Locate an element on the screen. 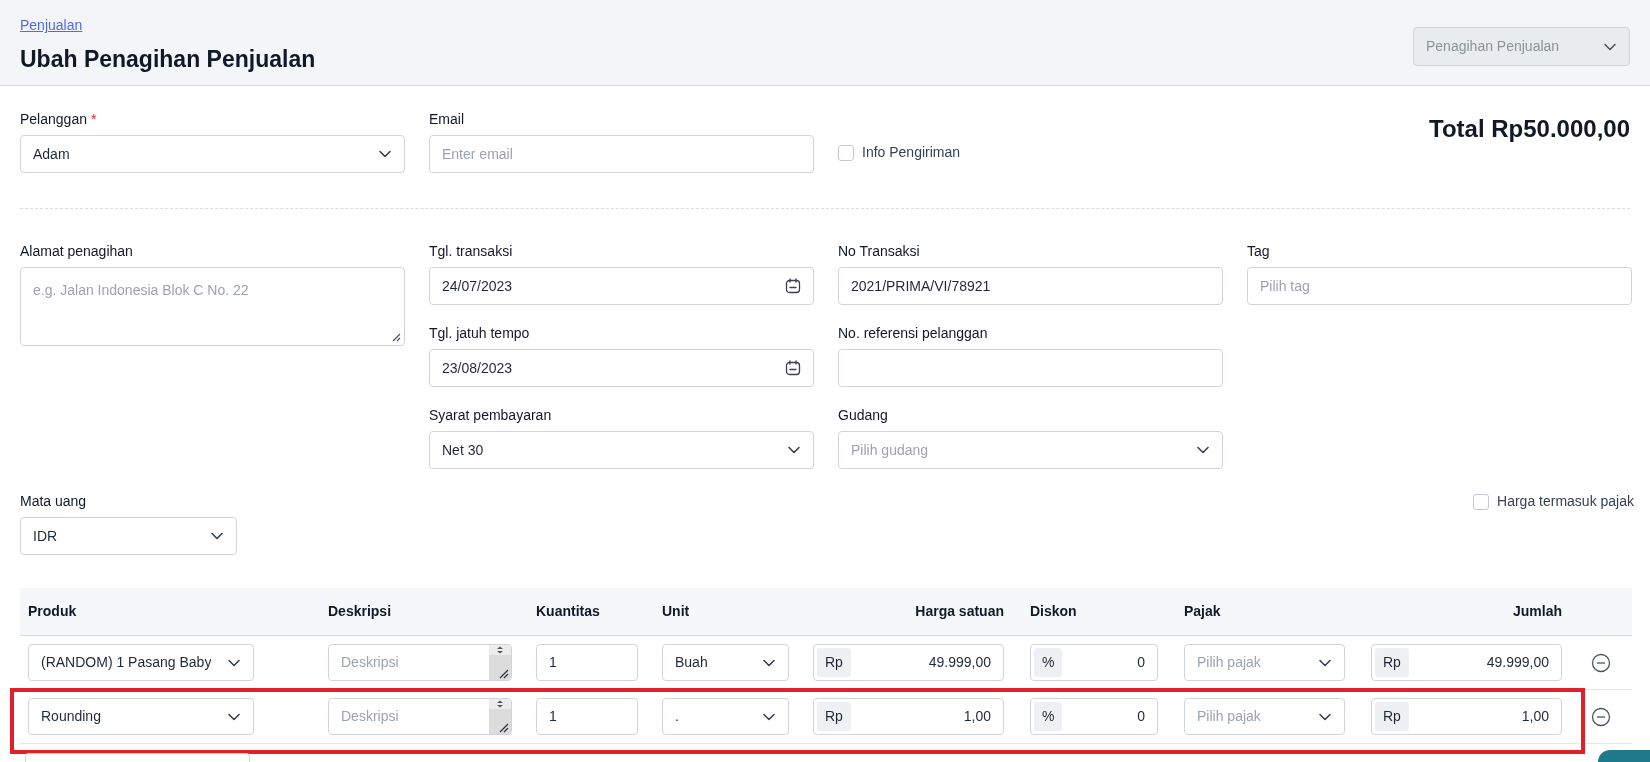  field-label: Gudang is located at coordinates (863, 415).